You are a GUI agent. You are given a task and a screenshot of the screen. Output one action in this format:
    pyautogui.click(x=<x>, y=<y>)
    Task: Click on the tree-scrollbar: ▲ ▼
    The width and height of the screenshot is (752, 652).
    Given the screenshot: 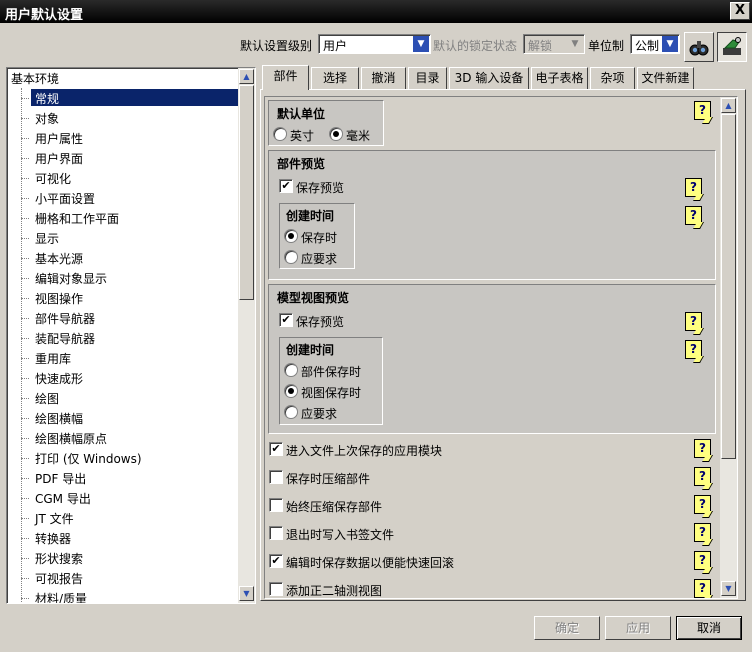 What is the action you would take?
    pyautogui.click(x=246, y=335)
    